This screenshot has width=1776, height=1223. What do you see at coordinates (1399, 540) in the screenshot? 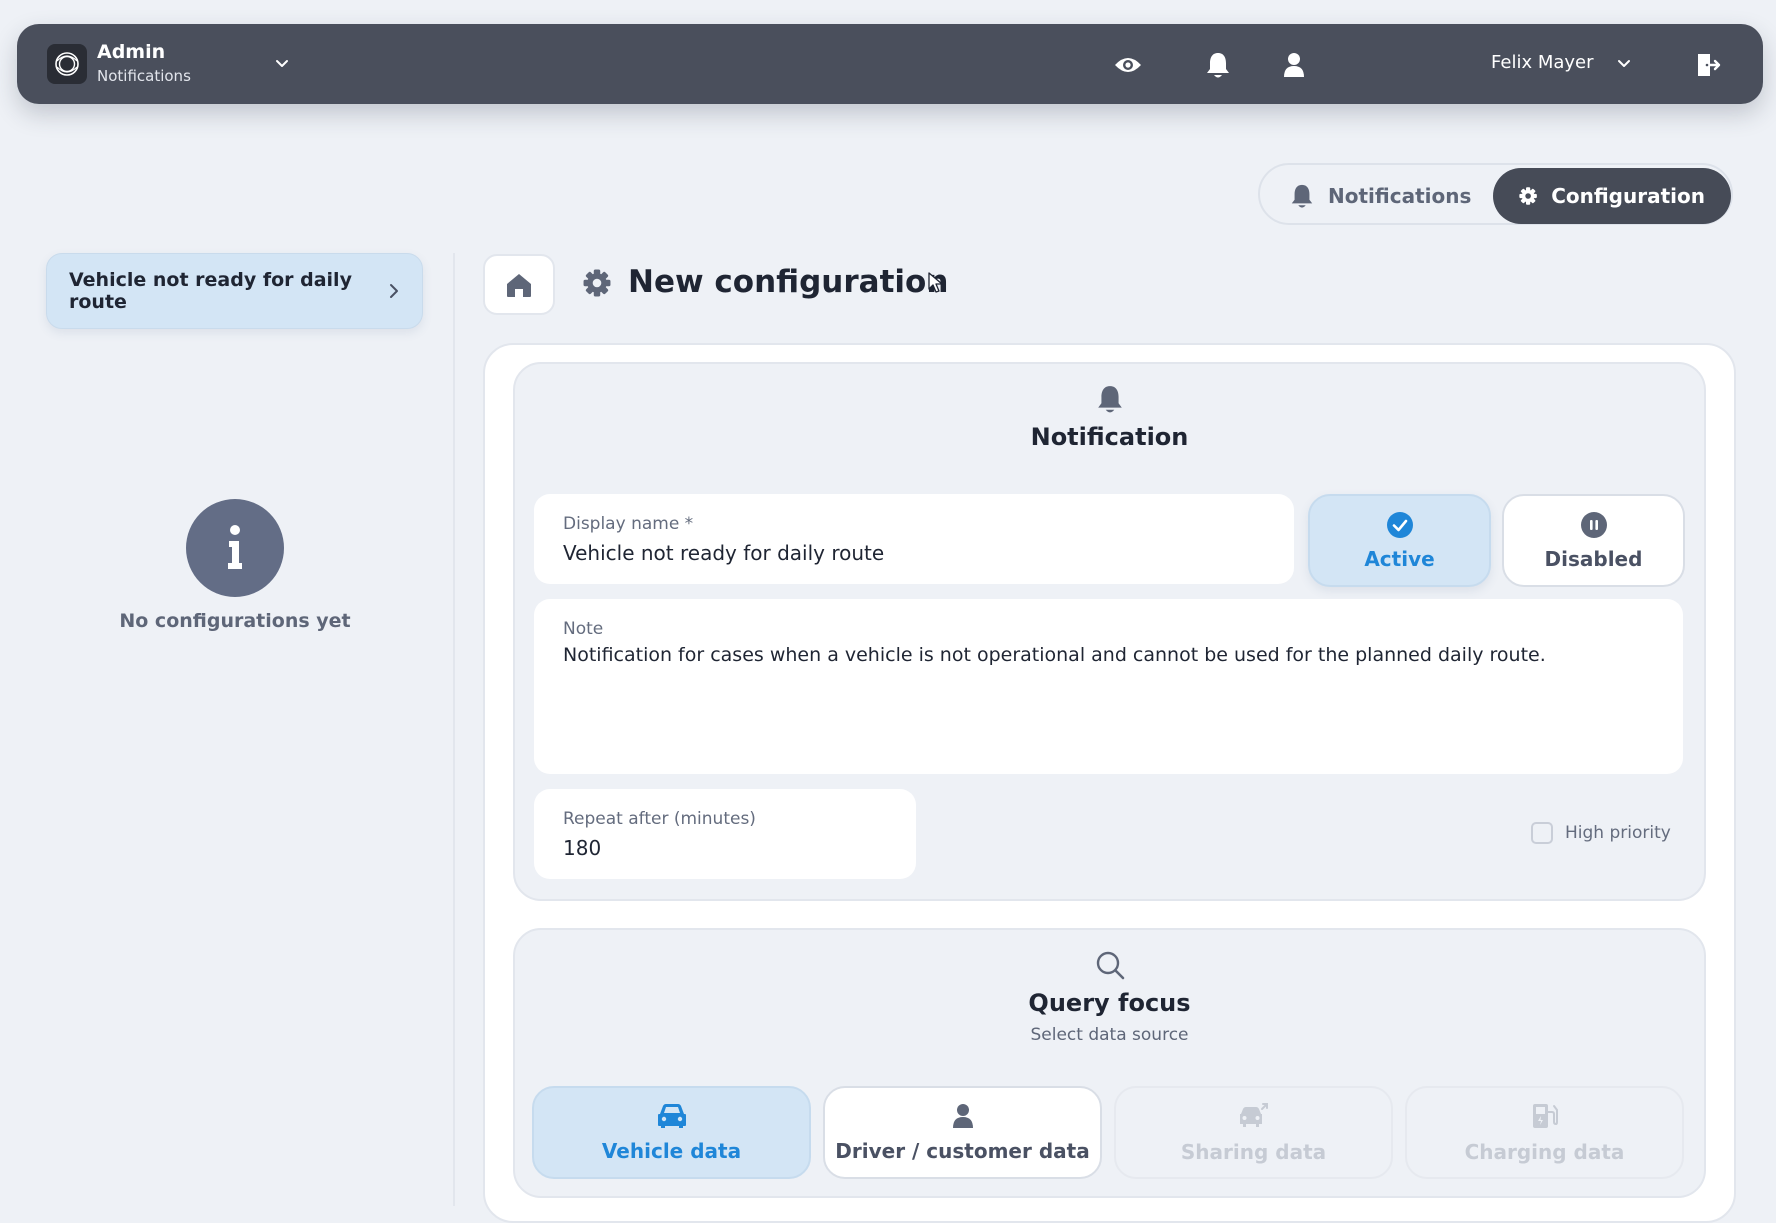
I see `status-active-button: Active` at bounding box center [1399, 540].